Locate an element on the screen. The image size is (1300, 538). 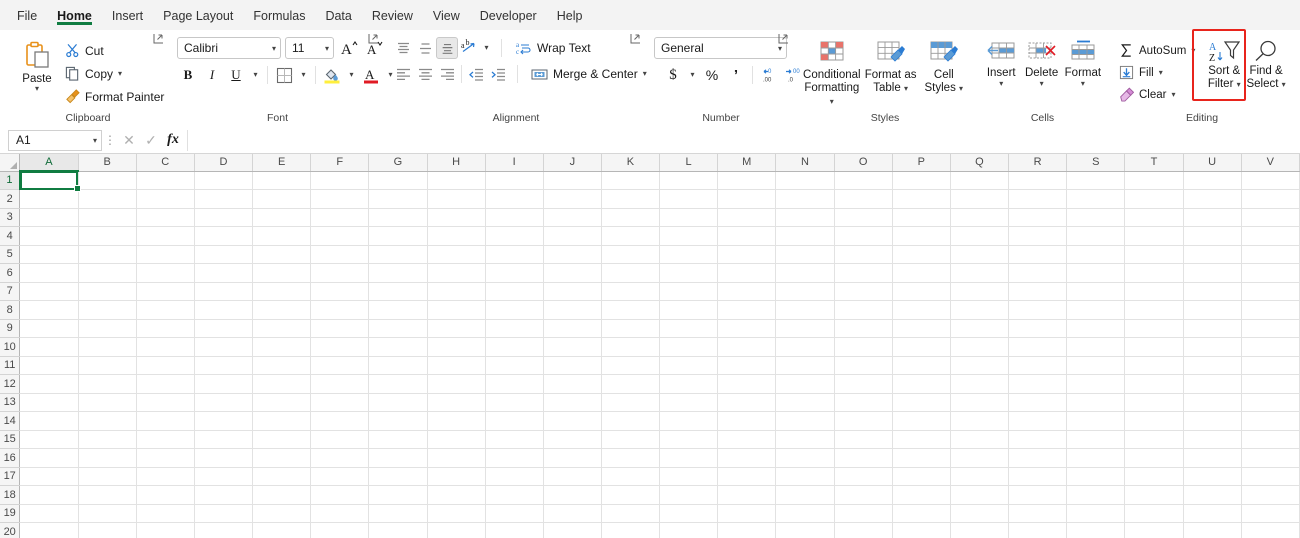
cell-C7 is located at coordinates (165, 291).